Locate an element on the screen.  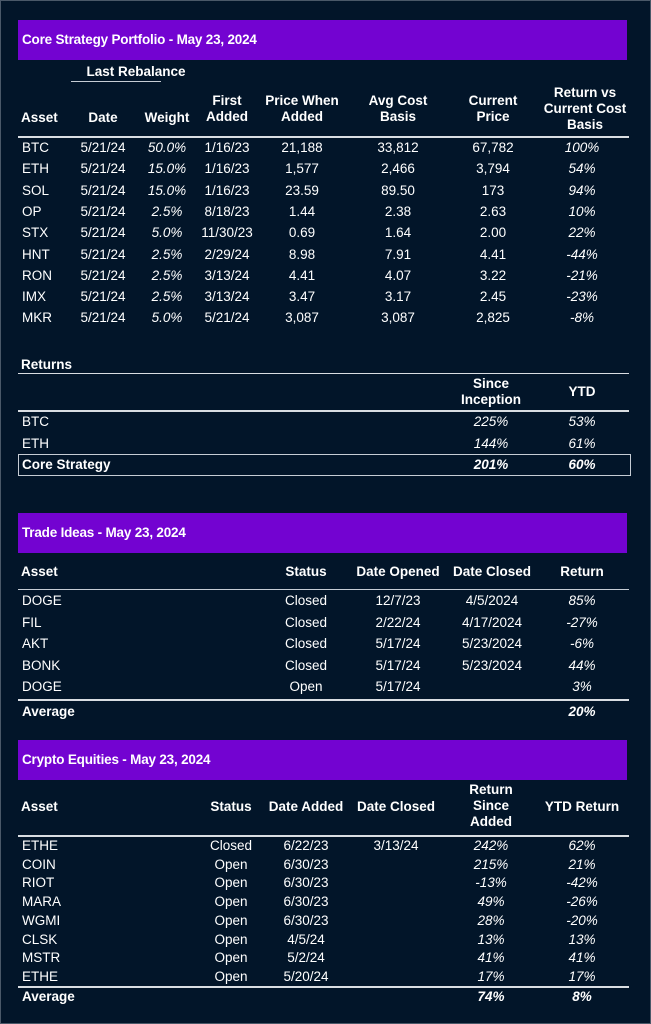
avg-cost-basis-cell: 2,466 is located at coordinates (398, 169).